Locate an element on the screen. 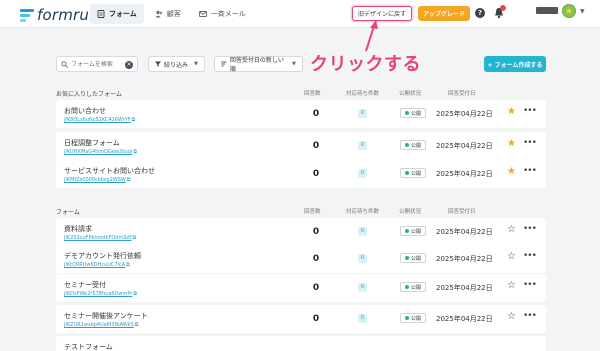  tab-forms-label: フォーム is located at coordinates (123, 14).